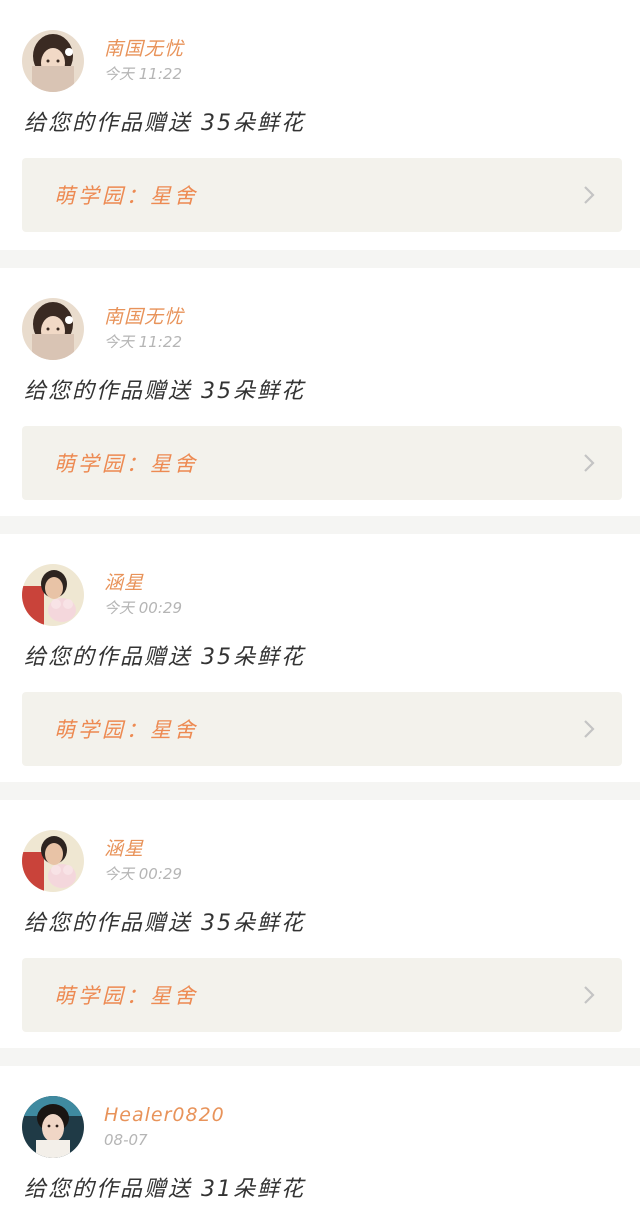 Image resolution: width=640 pixels, height=1230 pixels. I want to click on gift-item-header: Healer0820 08-07, so click(123, 1127).